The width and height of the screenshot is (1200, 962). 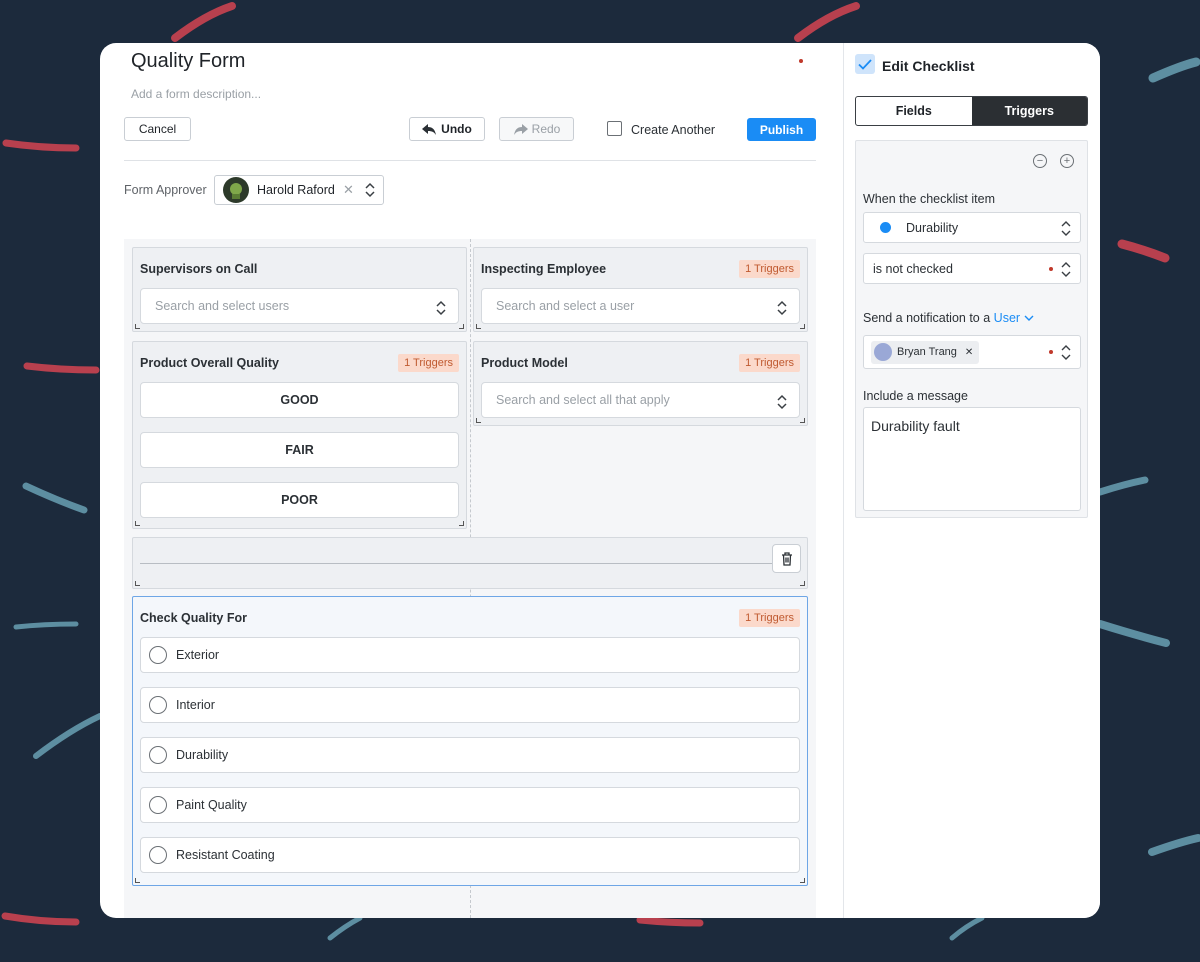 I want to click on message-label: Include a message, so click(x=915, y=396).